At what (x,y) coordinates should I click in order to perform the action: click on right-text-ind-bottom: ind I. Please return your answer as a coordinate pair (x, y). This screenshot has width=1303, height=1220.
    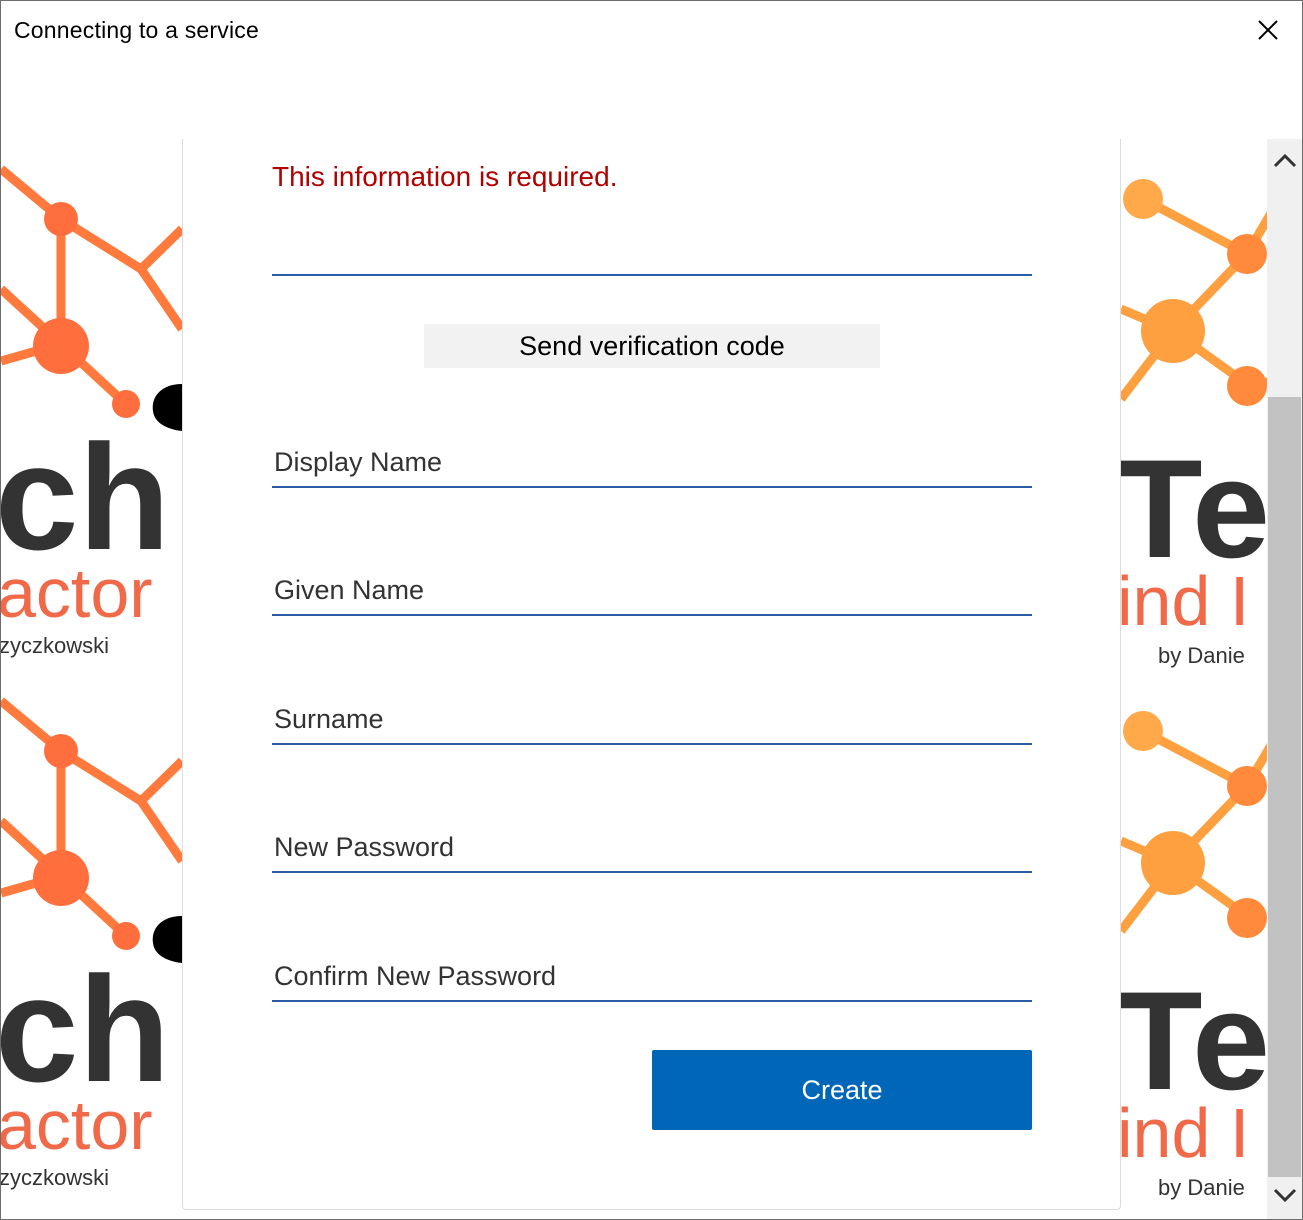
    Looking at the image, I should click on (1183, 1133).